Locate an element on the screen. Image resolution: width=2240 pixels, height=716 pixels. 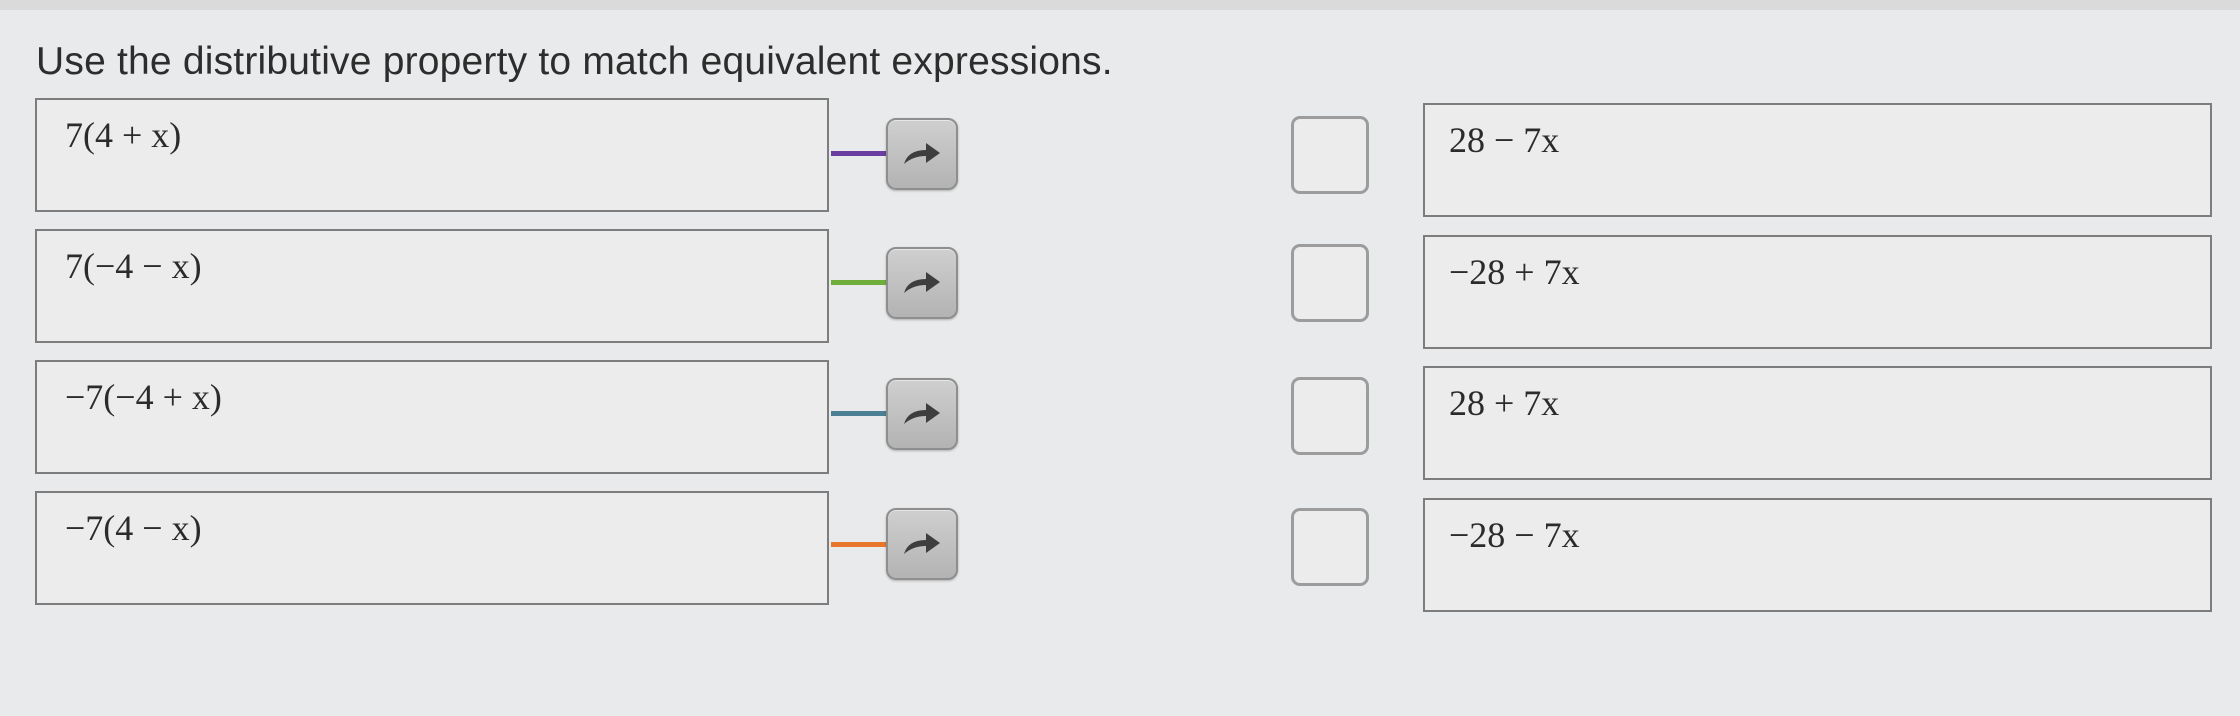
left-expression-card-3: −7(−4 + x) is located at coordinates (432, 417).